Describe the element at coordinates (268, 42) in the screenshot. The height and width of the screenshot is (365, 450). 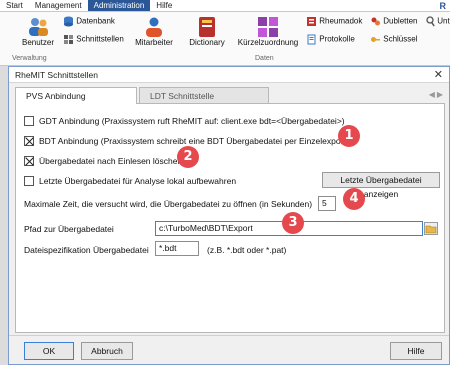
I see `ribbon-kuerzelzuordnung-label: Kürzelzuordnung` at that location.